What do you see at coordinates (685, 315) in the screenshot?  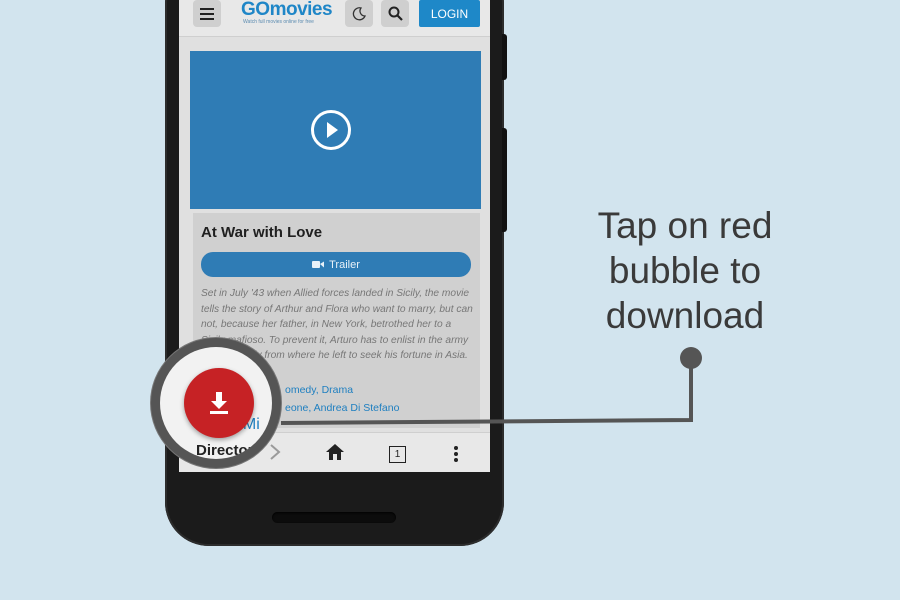 I see `callout-line-3: download` at bounding box center [685, 315].